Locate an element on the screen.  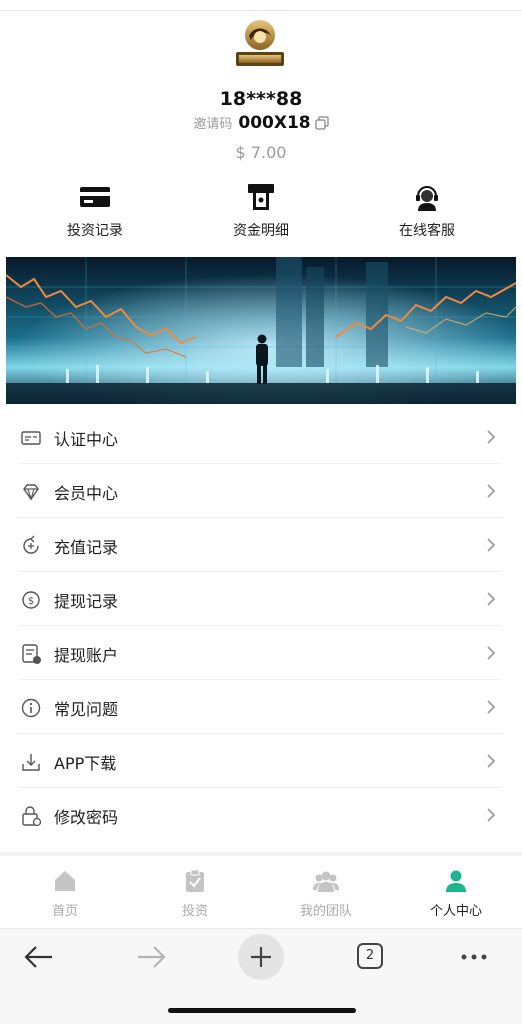
card-icon is located at coordinates (95, 197).